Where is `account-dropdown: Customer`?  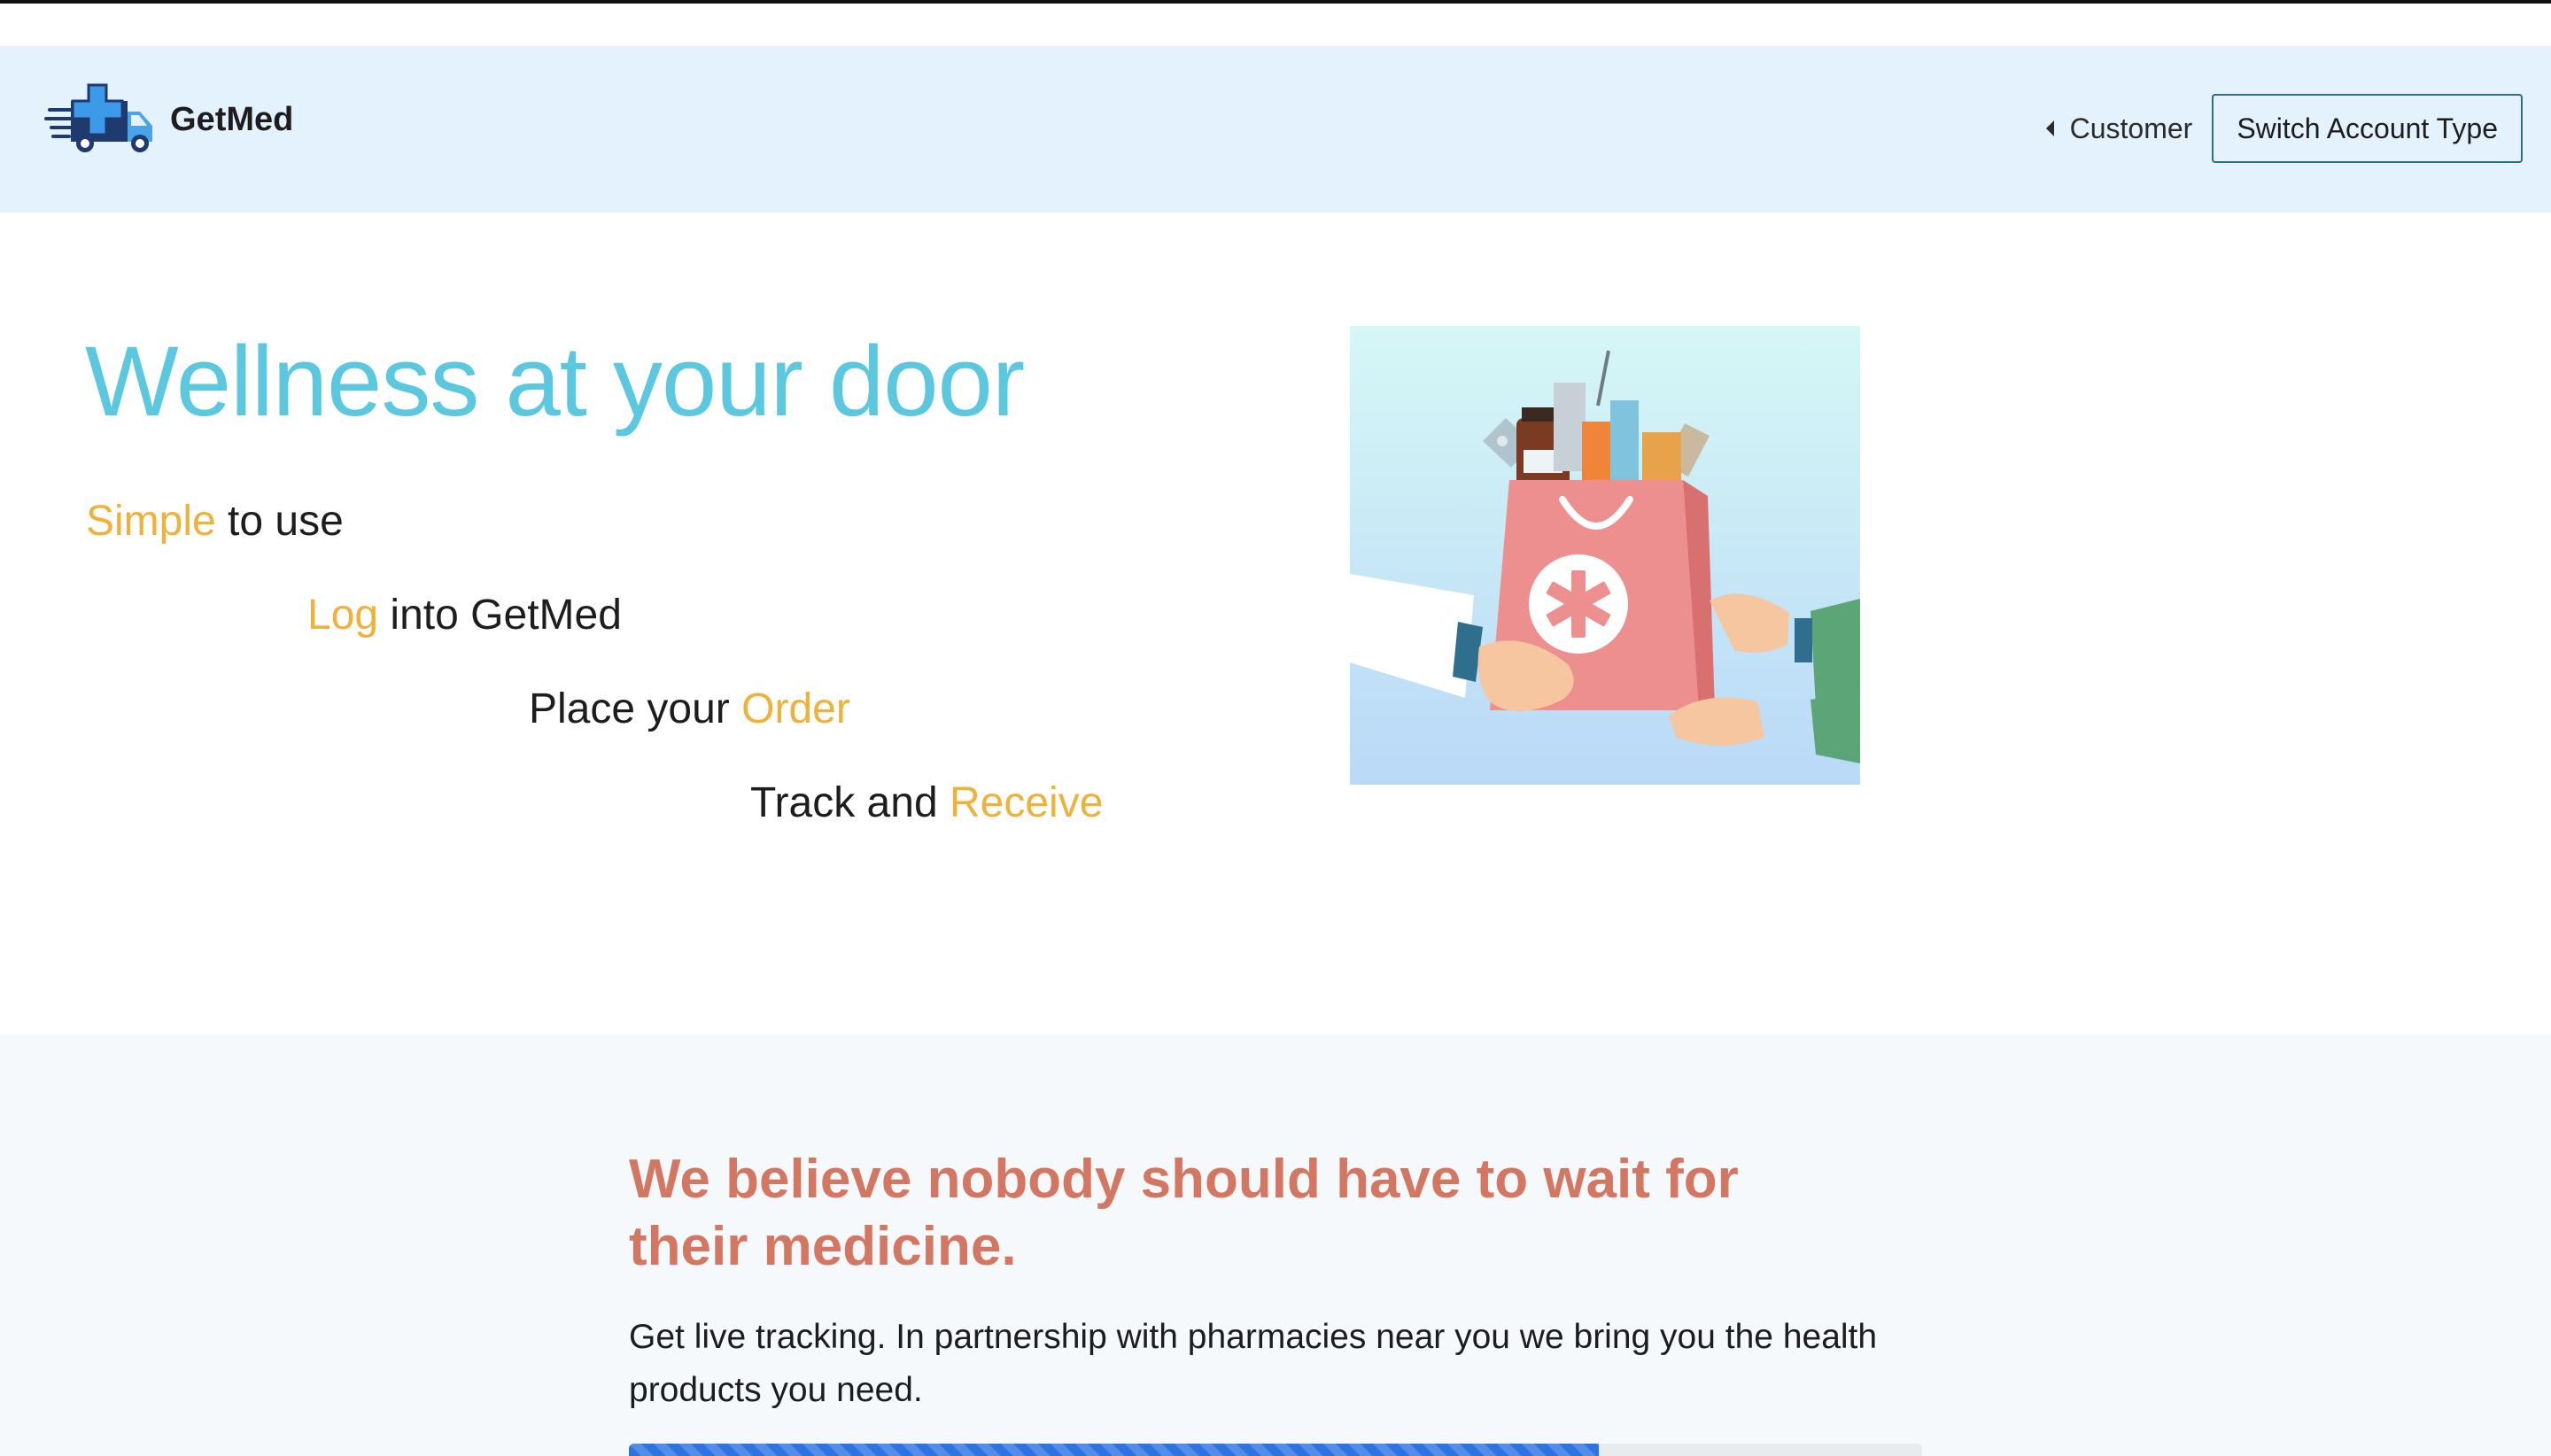 account-dropdown: Customer is located at coordinates (2119, 128).